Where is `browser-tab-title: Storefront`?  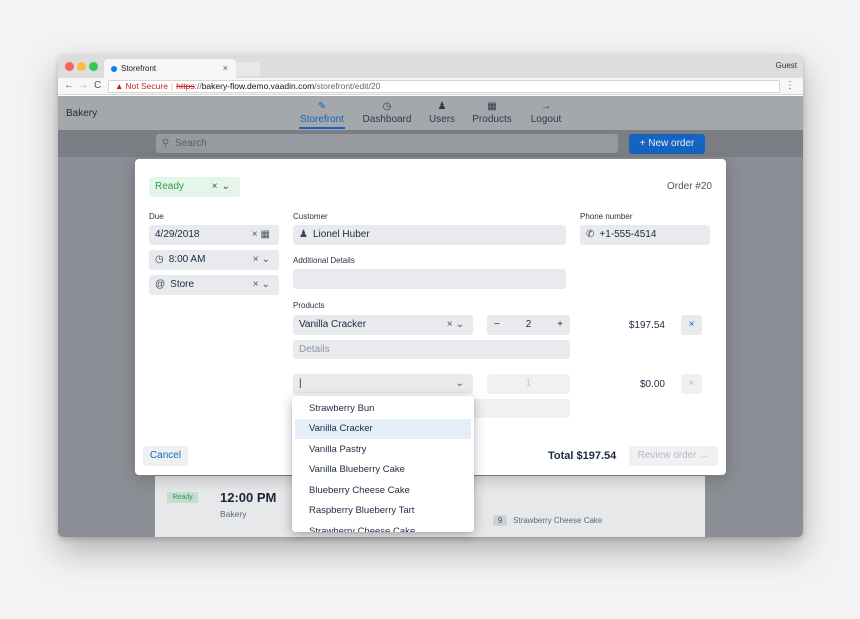 browser-tab-title: Storefront is located at coordinates (139, 68).